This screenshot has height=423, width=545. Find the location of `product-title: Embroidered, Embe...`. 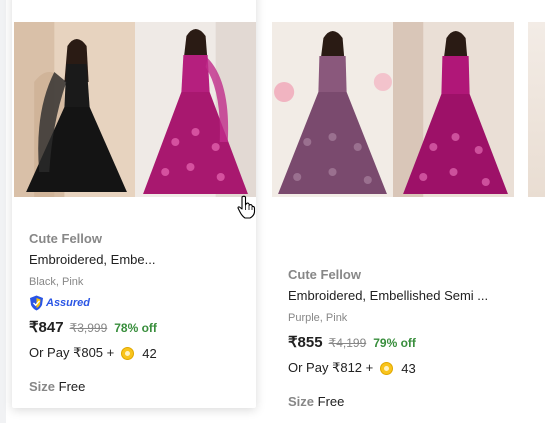

product-title: Embroidered, Embe... is located at coordinates (93, 259).